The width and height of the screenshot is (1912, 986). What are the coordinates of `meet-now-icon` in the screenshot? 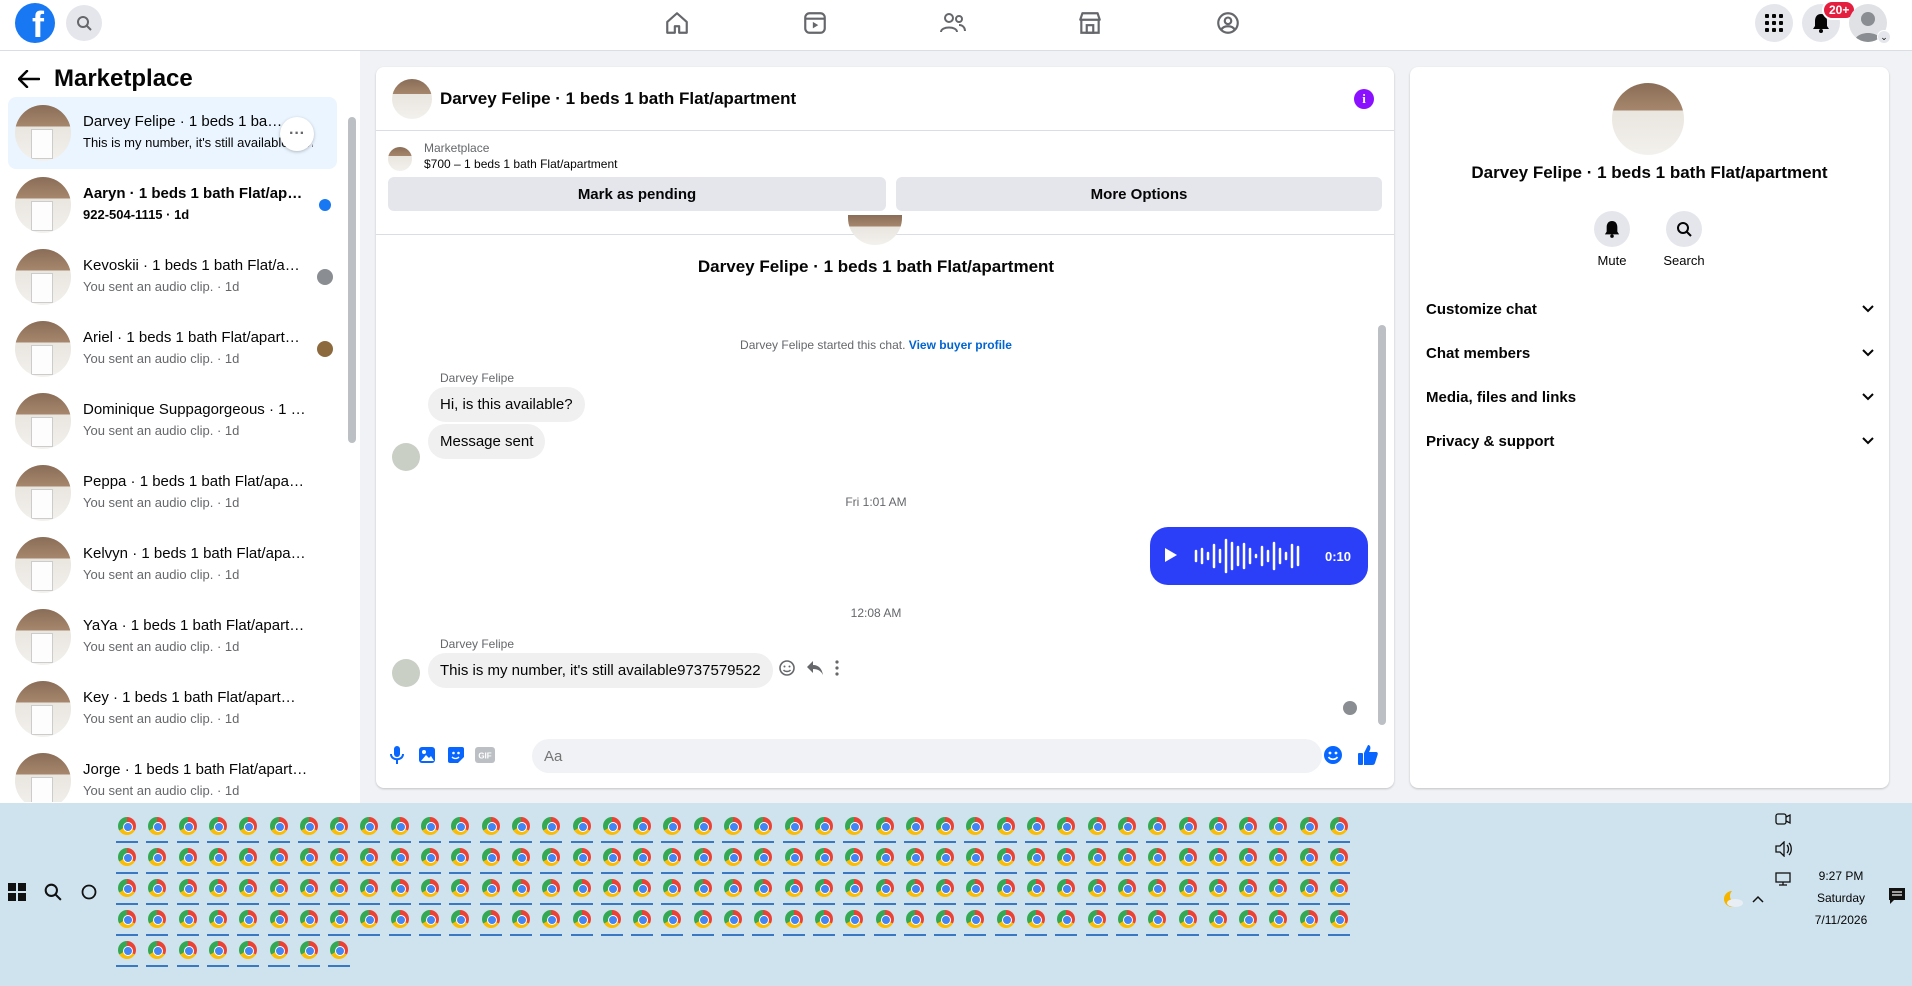 It's located at (1783, 819).